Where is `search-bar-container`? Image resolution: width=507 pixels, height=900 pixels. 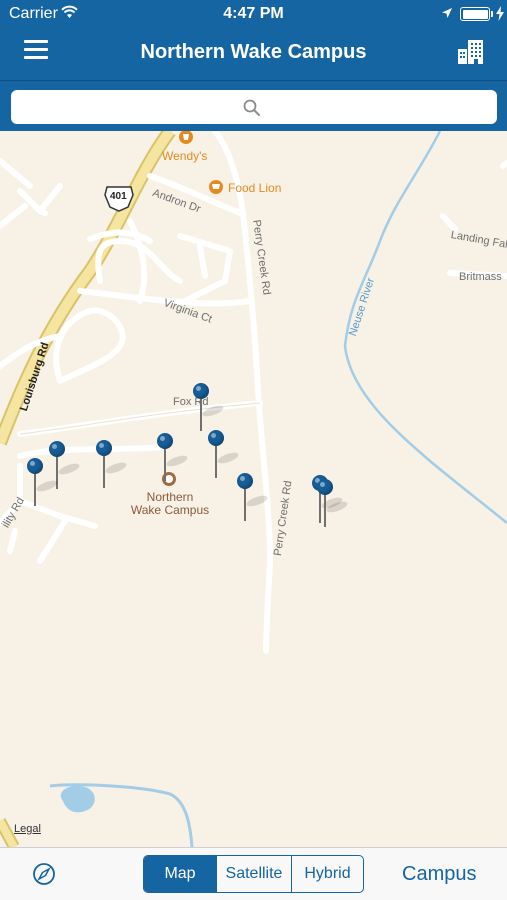
search-bar-container is located at coordinates (253, 105).